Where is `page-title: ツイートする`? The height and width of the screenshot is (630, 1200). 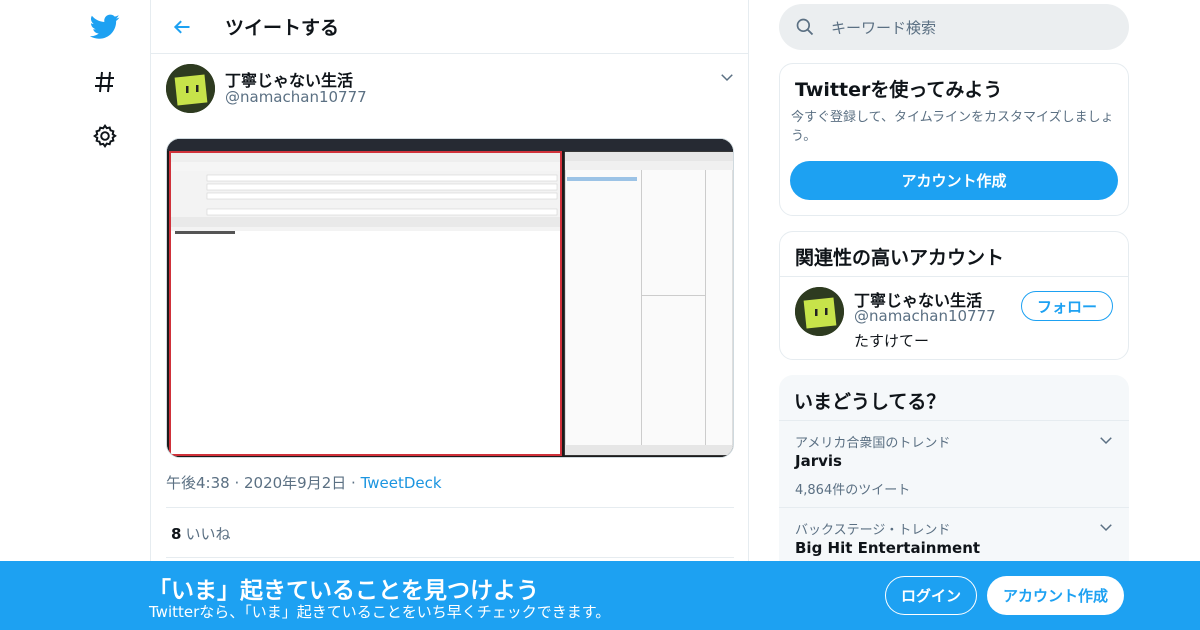 page-title: ツイートする is located at coordinates (282, 28).